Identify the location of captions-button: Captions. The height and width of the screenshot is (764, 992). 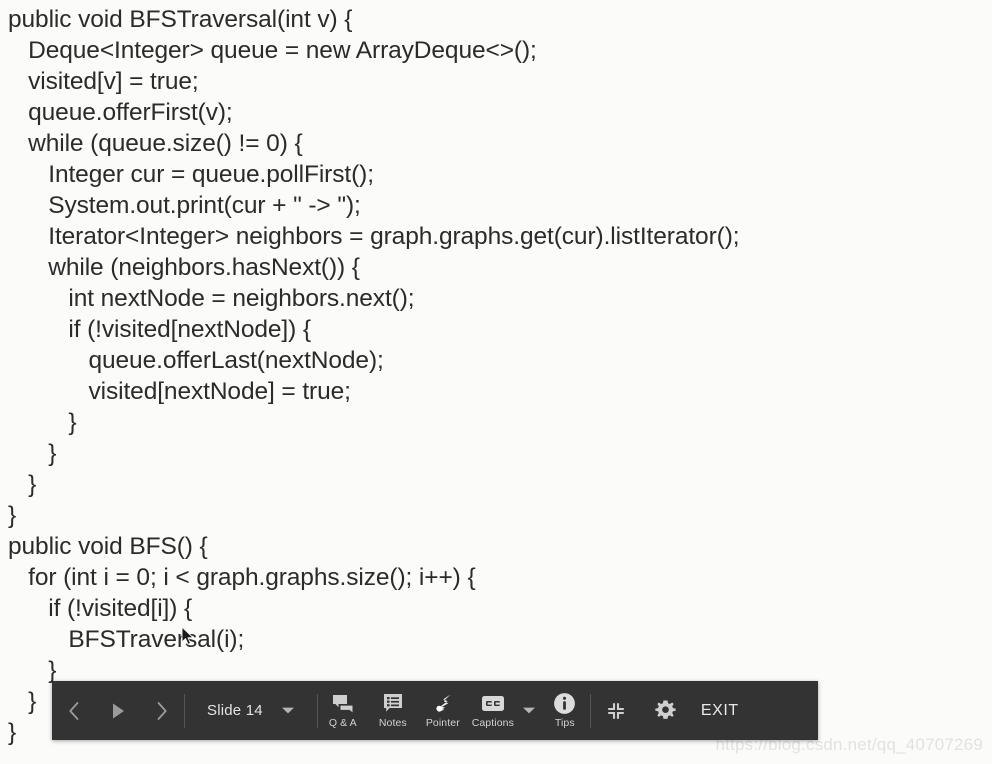
(493, 711).